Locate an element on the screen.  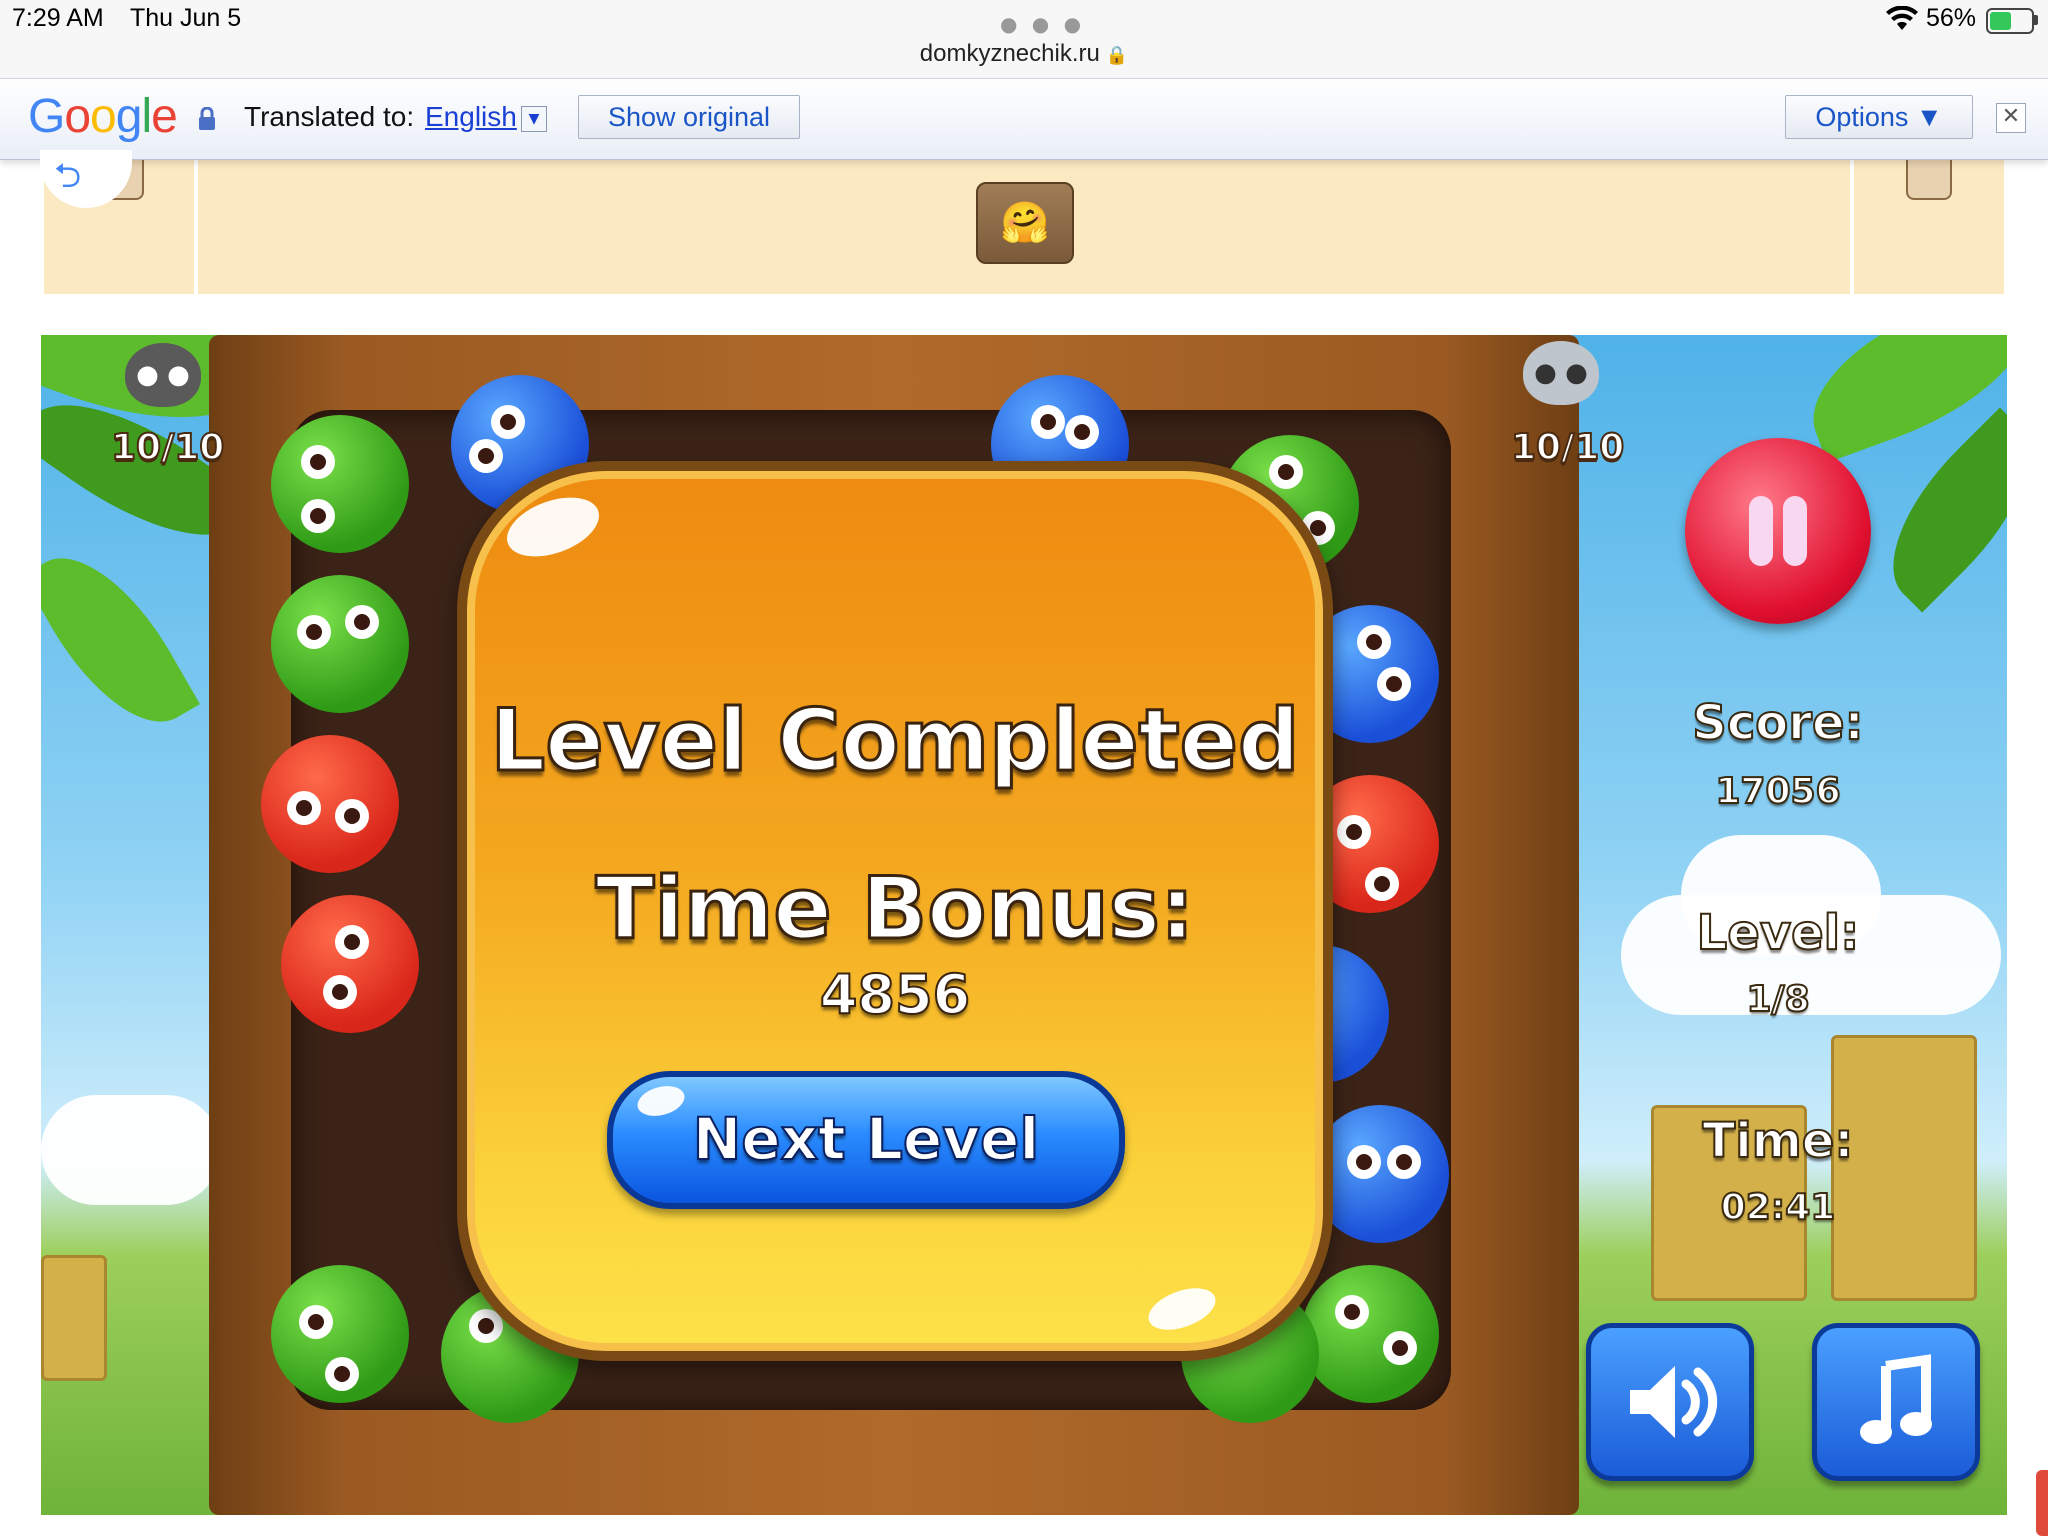
level-value: 1/8 is located at coordinates (1777, 999).